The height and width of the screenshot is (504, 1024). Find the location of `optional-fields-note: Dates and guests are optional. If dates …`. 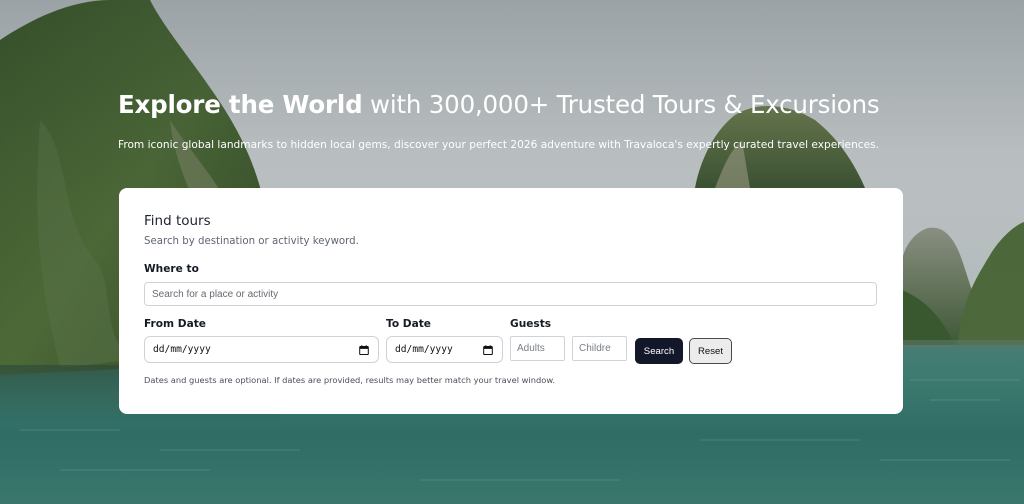

optional-fields-note: Dates and guests are optional. If dates … is located at coordinates (349, 380).